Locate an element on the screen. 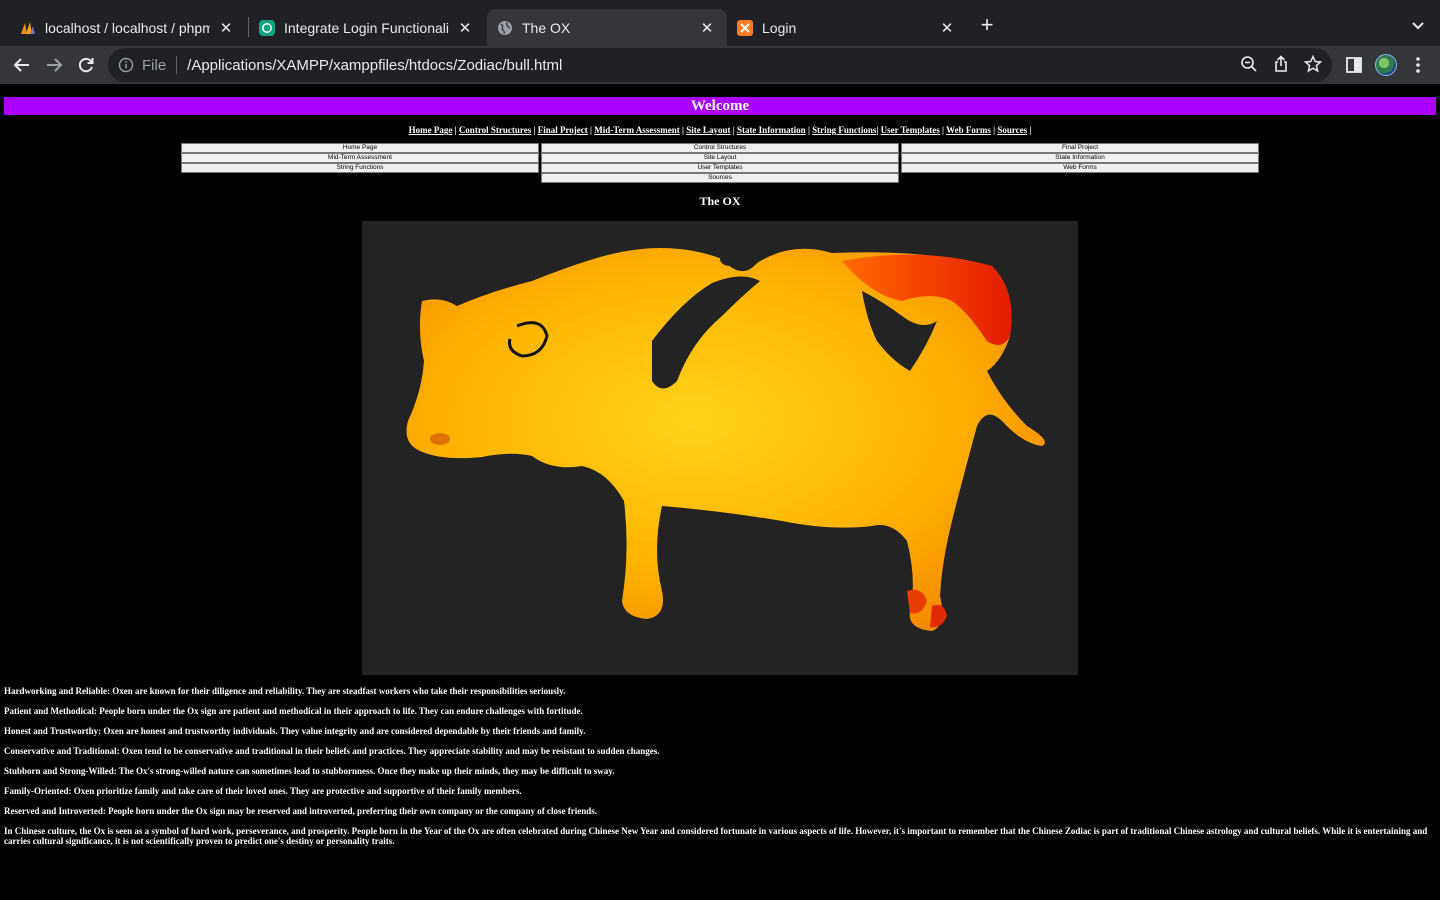 The image size is (1440, 900). tab-separator is located at coordinates (248, 27).